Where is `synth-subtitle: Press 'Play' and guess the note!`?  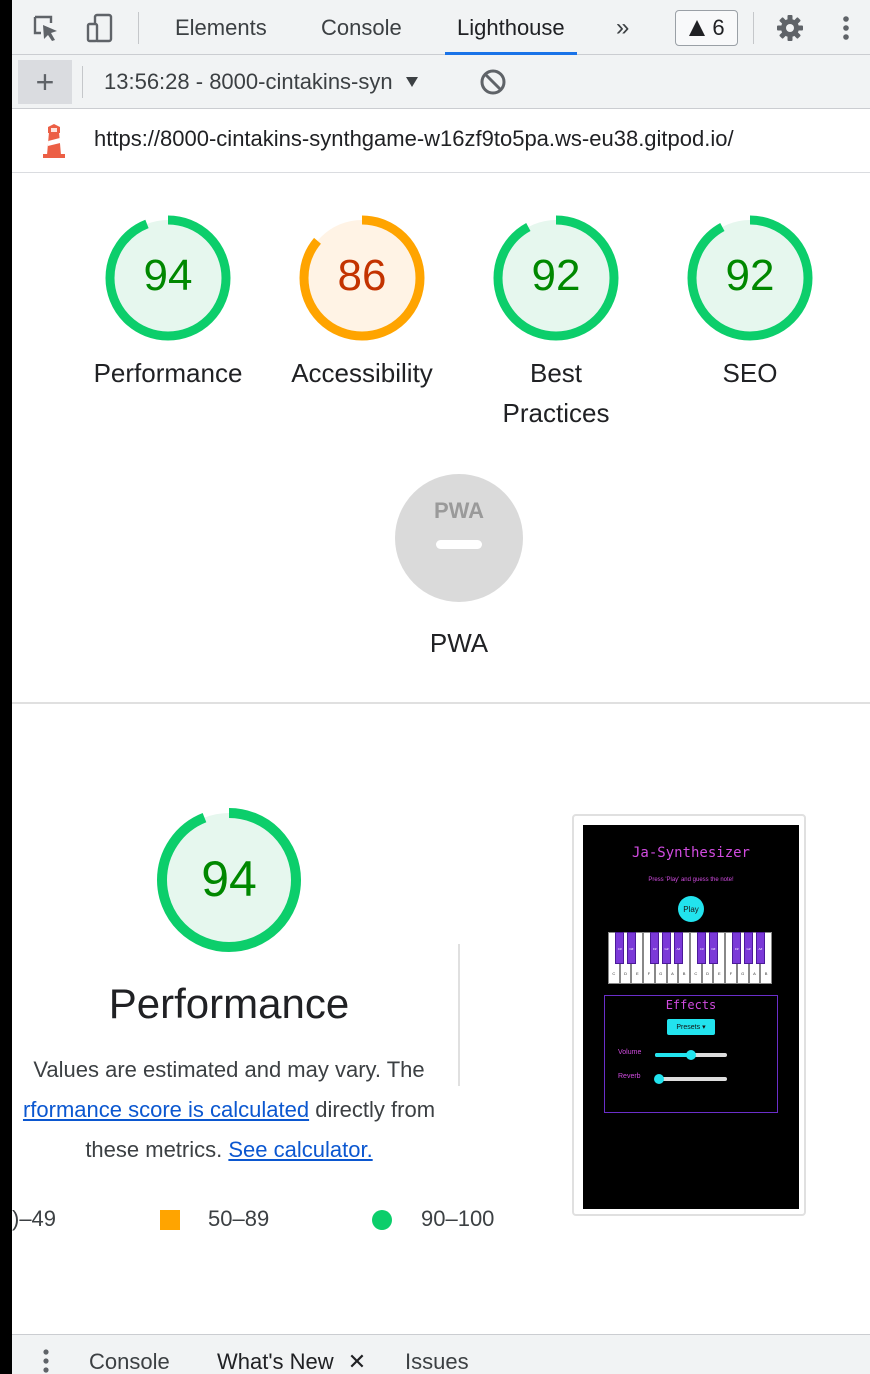
synth-subtitle: Press 'Play' and guess the note! is located at coordinates (691, 880).